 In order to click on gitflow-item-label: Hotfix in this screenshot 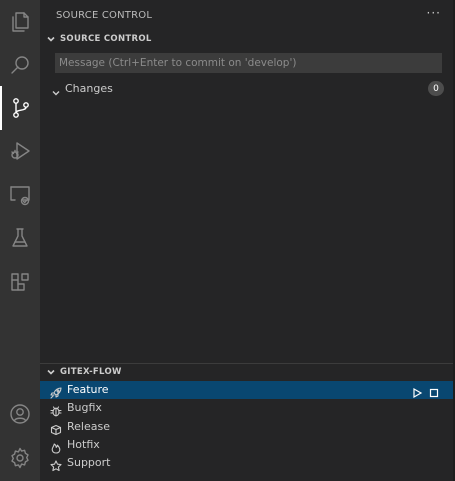, I will do `click(83, 444)`.